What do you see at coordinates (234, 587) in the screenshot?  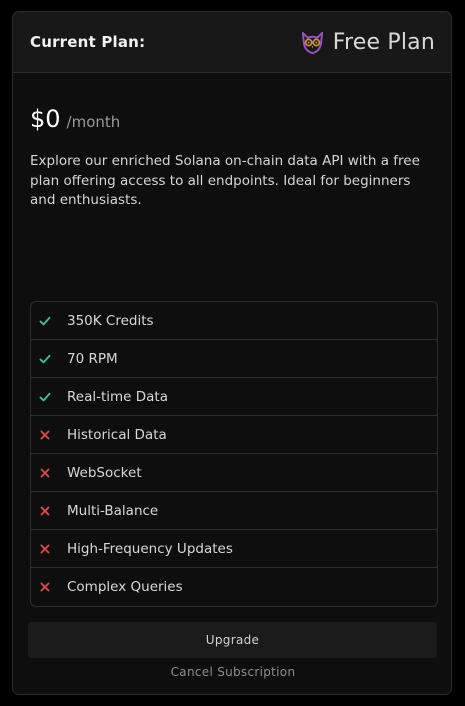 I see `feature-row: Complex Queries` at bounding box center [234, 587].